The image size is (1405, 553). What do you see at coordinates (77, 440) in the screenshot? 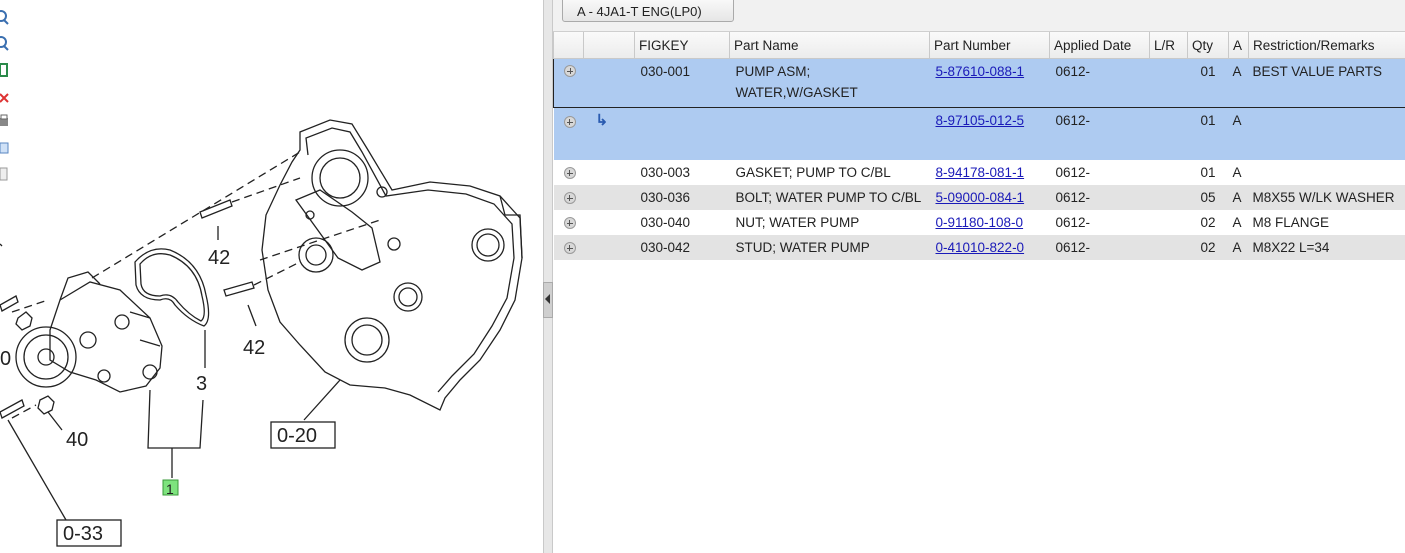
I see `callout-40: 40` at bounding box center [77, 440].